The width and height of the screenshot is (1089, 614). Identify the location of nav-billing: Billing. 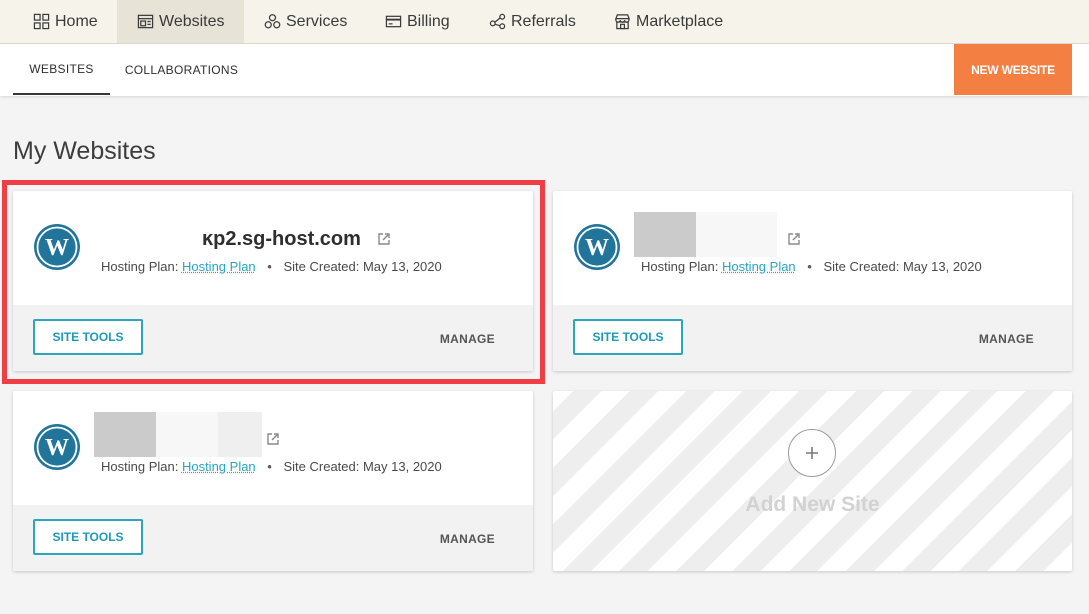
(417, 21).